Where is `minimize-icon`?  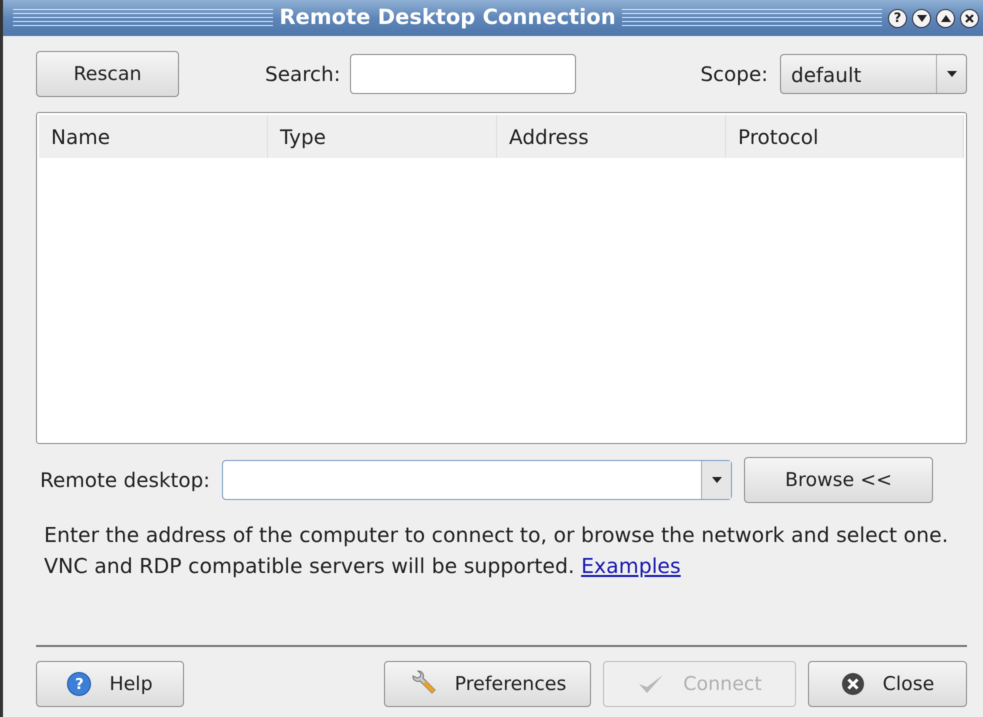
minimize-icon is located at coordinates (921, 18).